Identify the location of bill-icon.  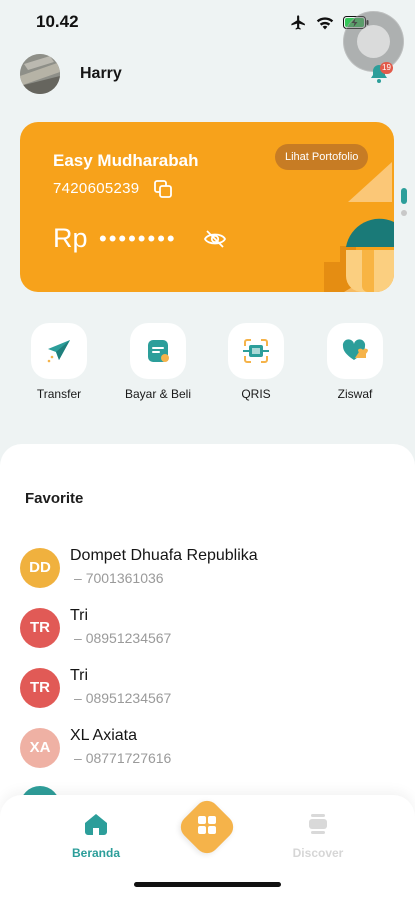
(158, 351).